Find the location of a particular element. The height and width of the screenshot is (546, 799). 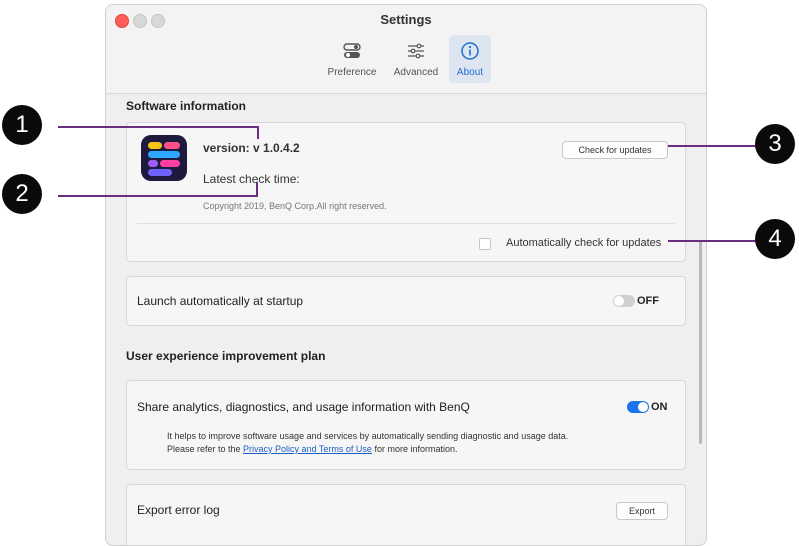

toggles-icon is located at coordinates (352, 52).